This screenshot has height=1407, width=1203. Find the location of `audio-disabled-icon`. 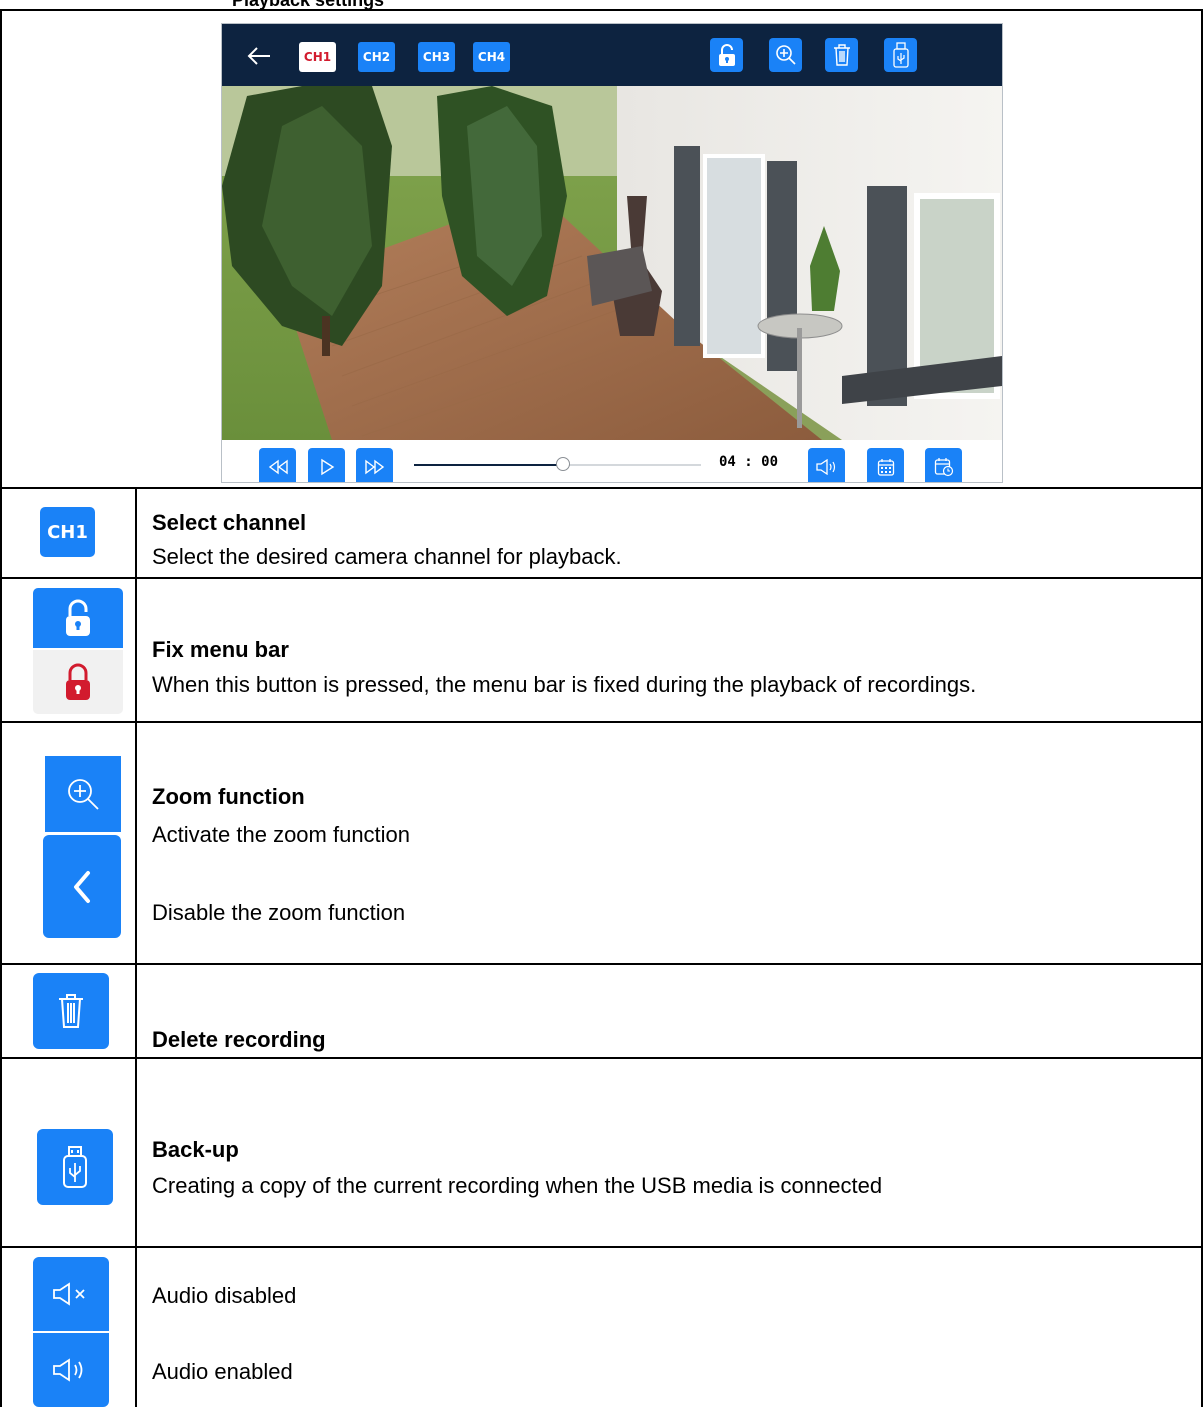

audio-disabled-icon is located at coordinates (71, 1294).